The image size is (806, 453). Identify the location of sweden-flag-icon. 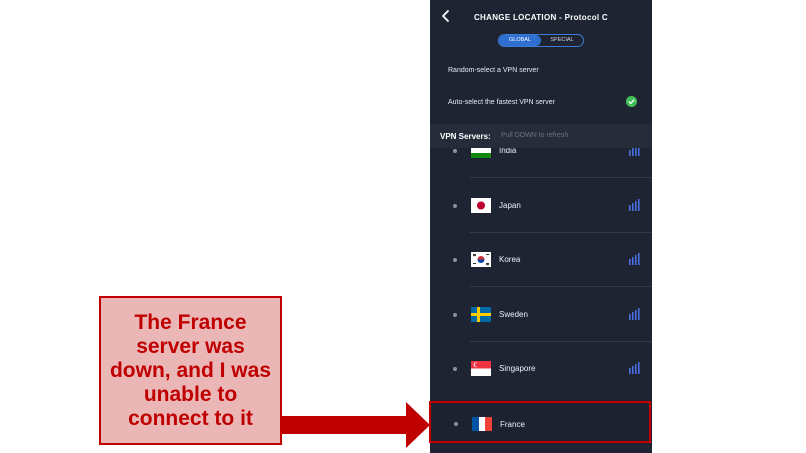
(481, 314).